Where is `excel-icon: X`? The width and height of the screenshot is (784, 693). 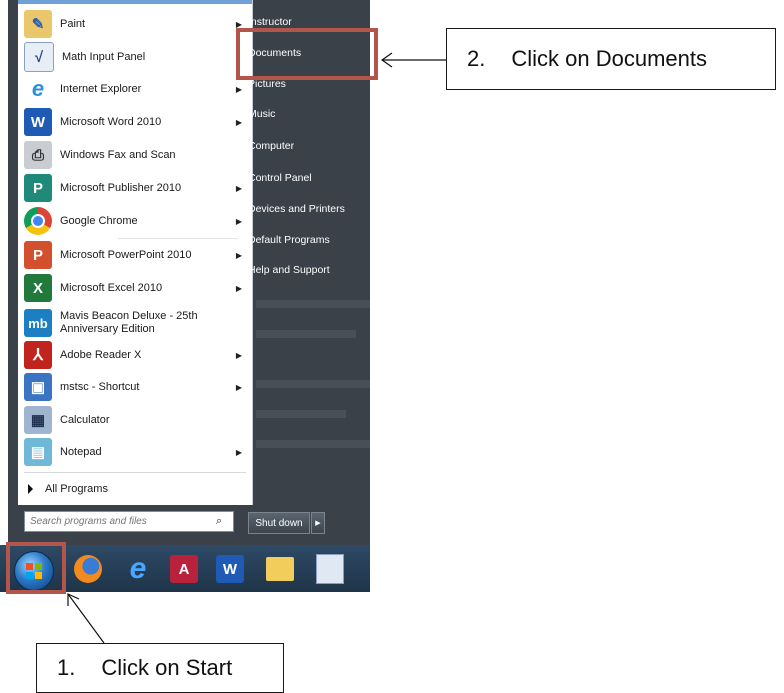
excel-icon: X is located at coordinates (38, 288).